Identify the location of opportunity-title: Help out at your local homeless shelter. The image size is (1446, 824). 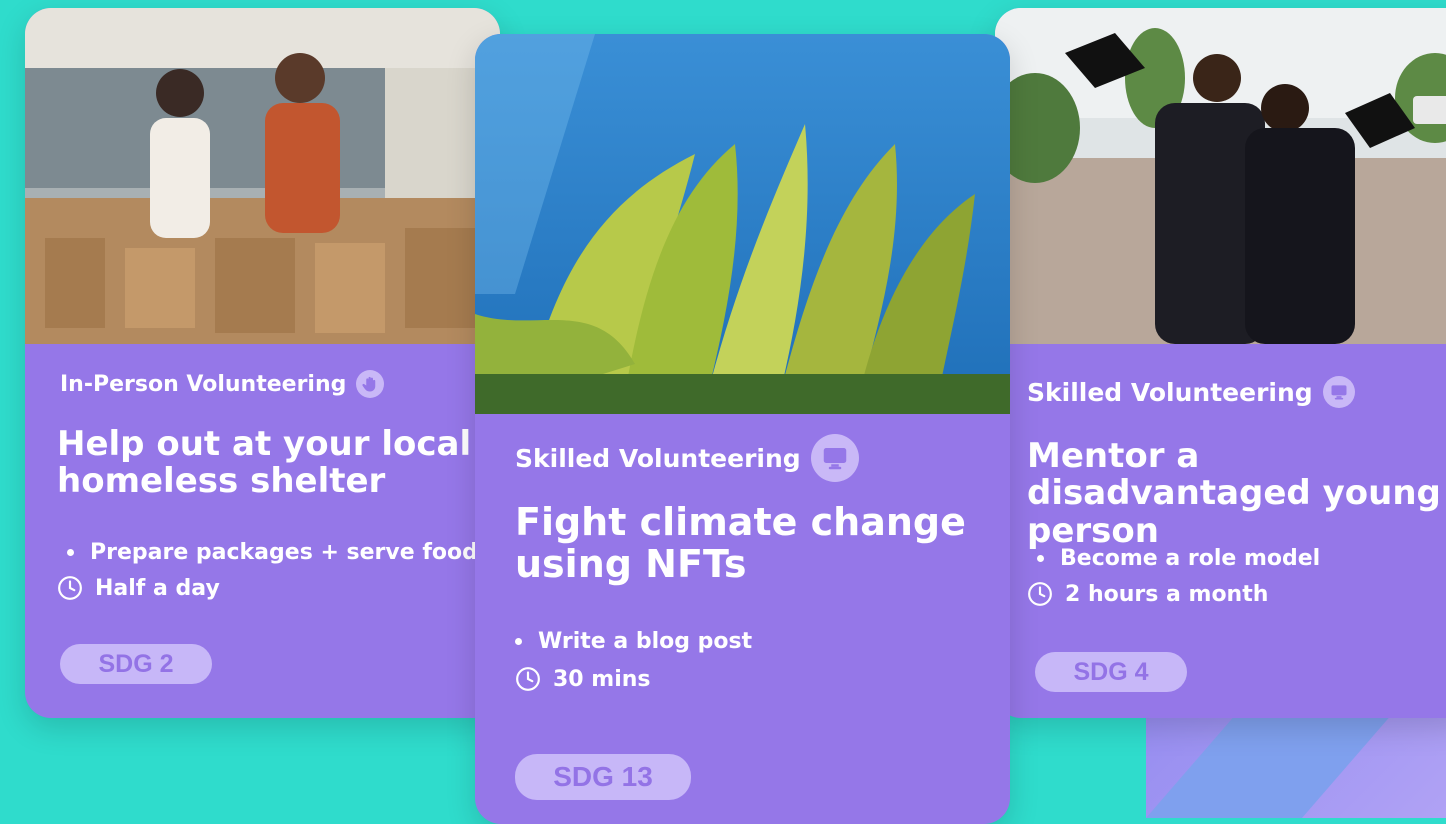
(264, 463).